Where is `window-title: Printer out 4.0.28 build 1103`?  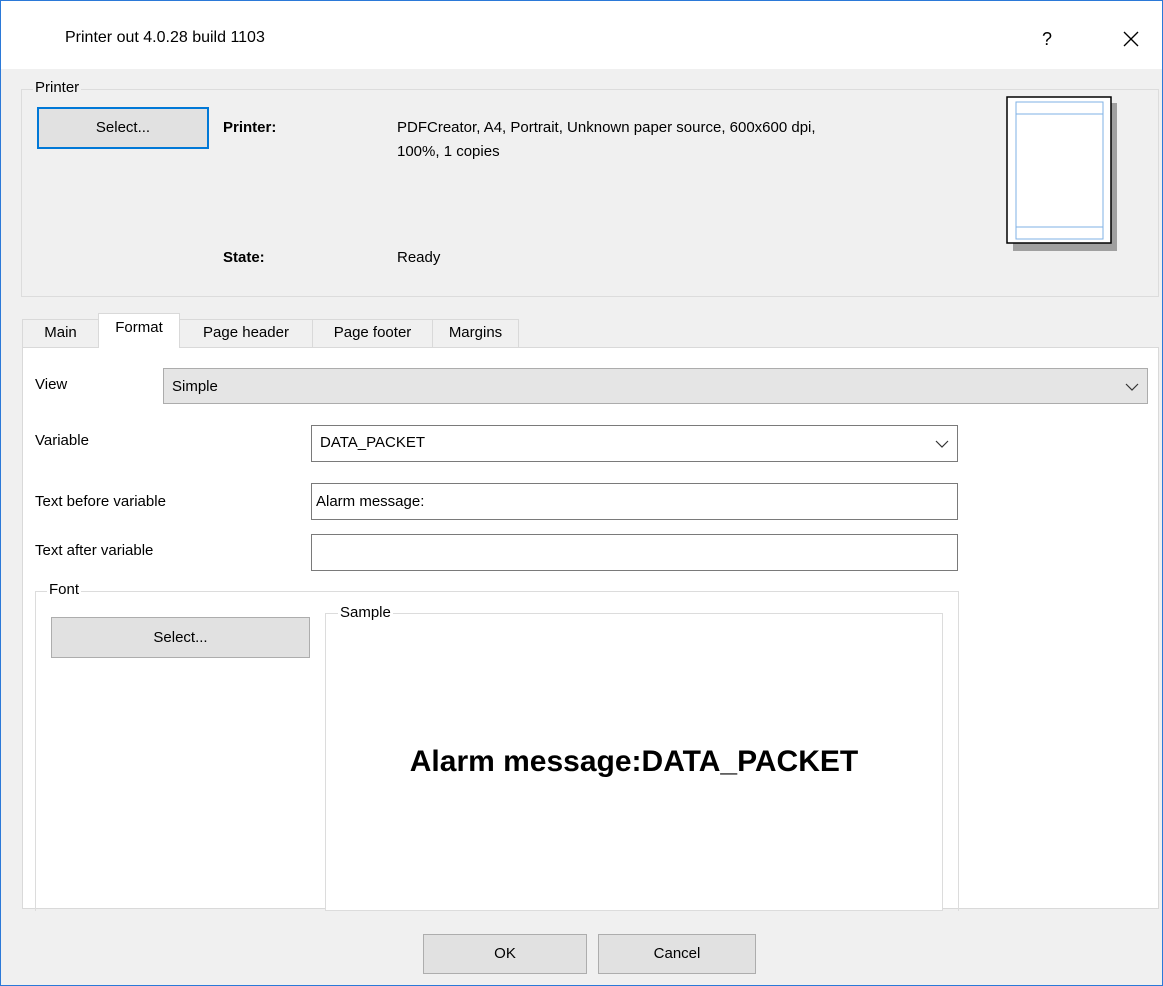
window-title: Printer out 4.0.28 build 1103 is located at coordinates (165, 37).